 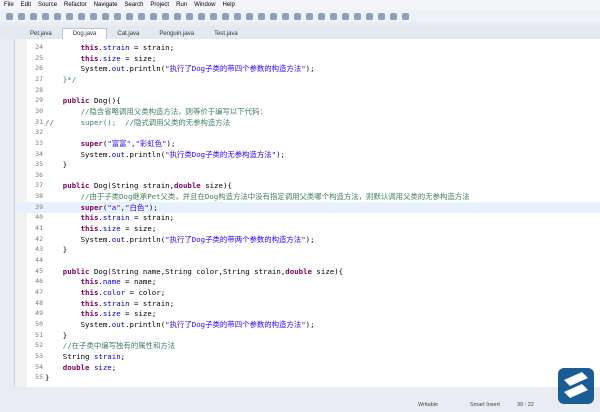 What do you see at coordinates (307, 164) in the screenshot?
I see `code-line: 35 }` at bounding box center [307, 164].